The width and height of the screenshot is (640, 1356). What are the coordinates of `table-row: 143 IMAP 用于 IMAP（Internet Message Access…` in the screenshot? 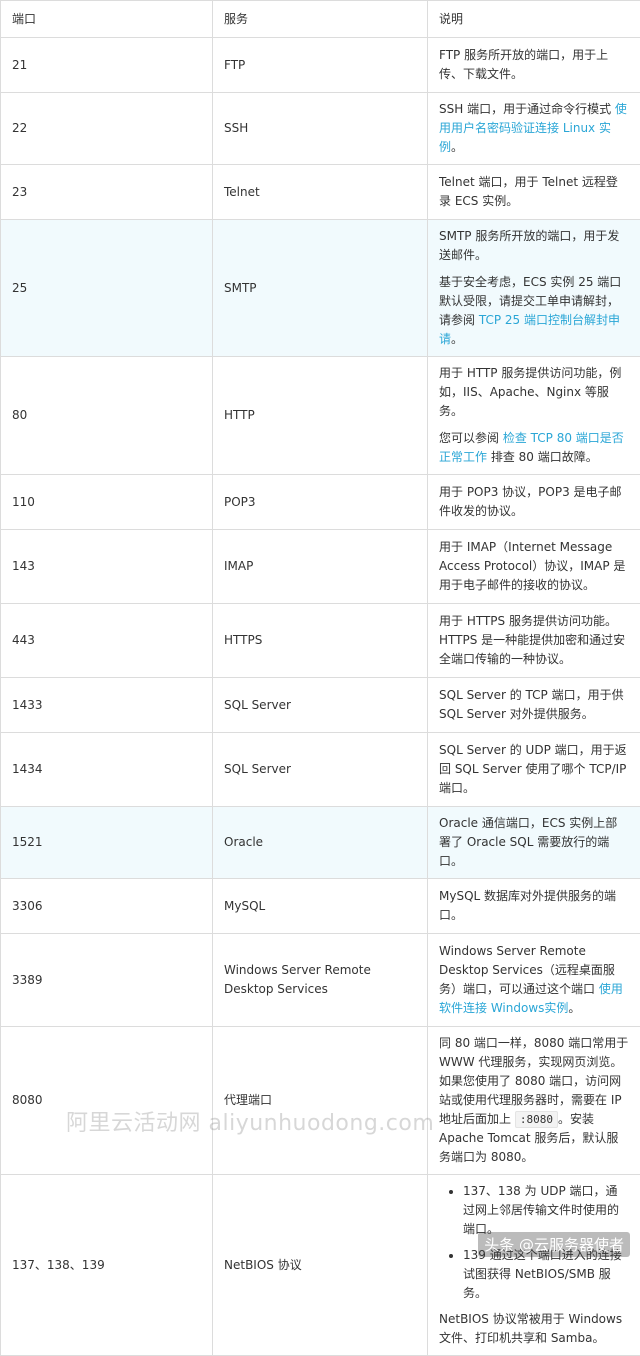 It's located at (320, 567).